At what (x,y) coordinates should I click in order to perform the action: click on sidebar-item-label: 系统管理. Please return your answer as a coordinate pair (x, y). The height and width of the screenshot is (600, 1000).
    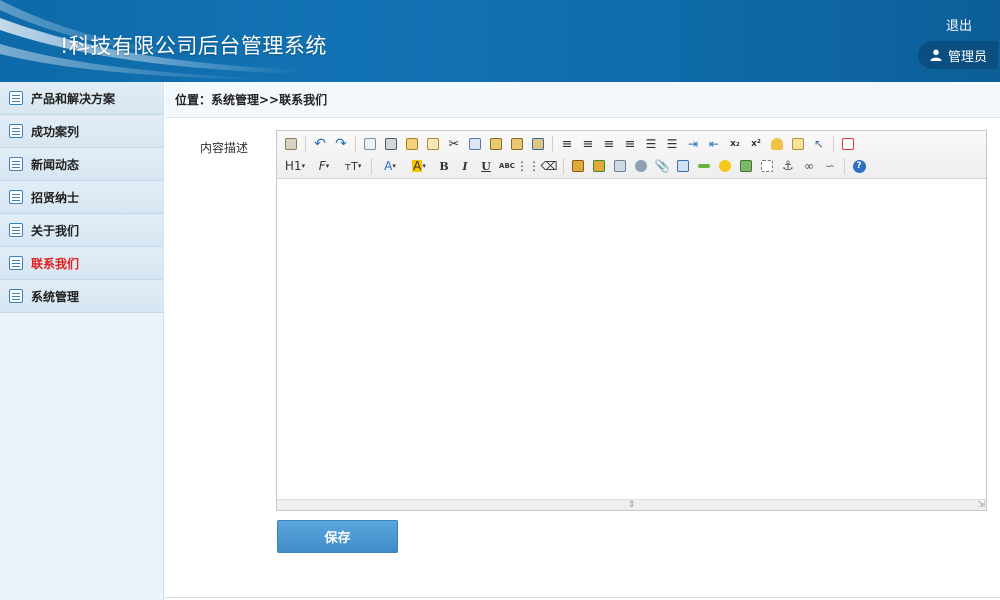
    Looking at the image, I should click on (55, 296).